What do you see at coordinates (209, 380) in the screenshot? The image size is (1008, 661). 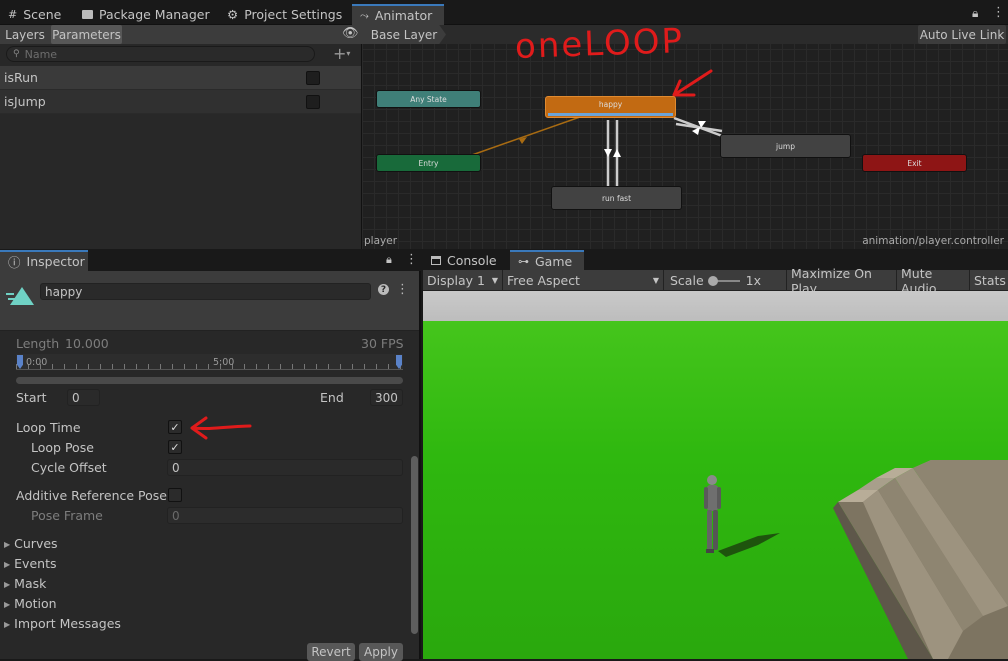 I see `timeline-scrollbar` at bounding box center [209, 380].